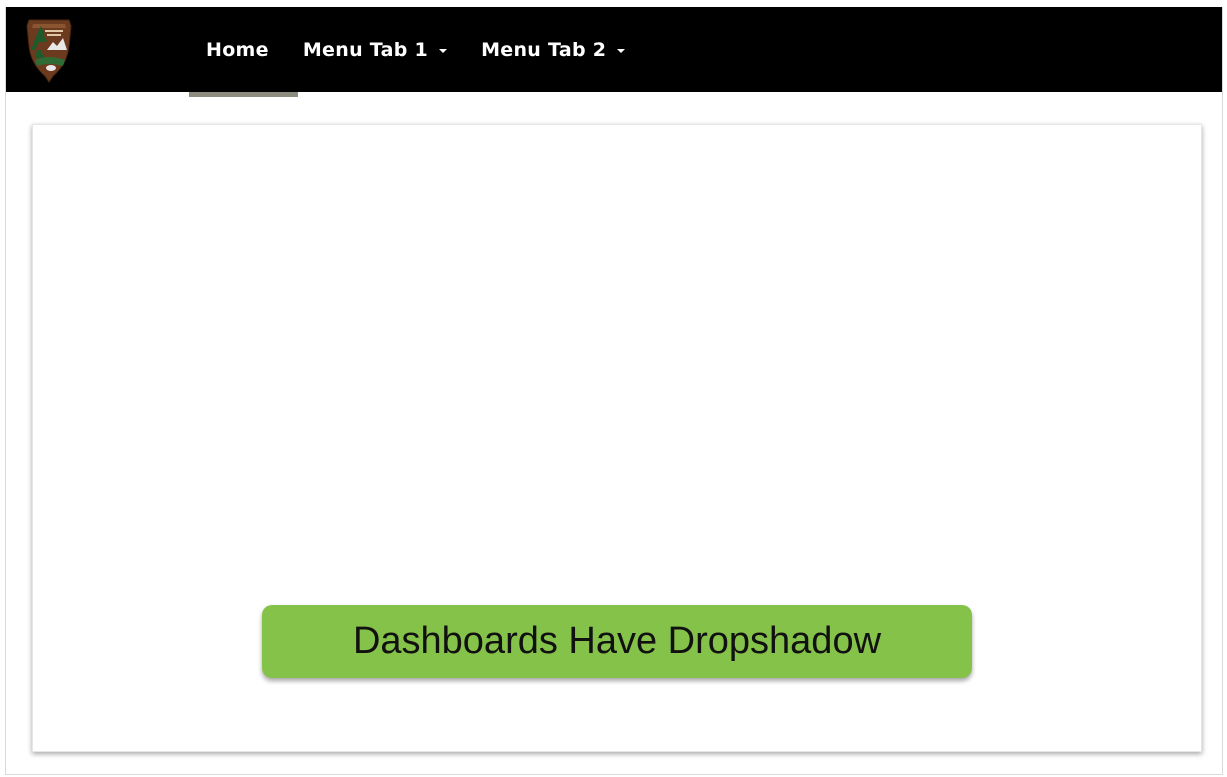 This screenshot has height=777, width=1227. Describe the element at coordinates (544, 49) in the screenshot. I see `nav-tab-menu-tab-2-label: Menu Tab 2` at that location.